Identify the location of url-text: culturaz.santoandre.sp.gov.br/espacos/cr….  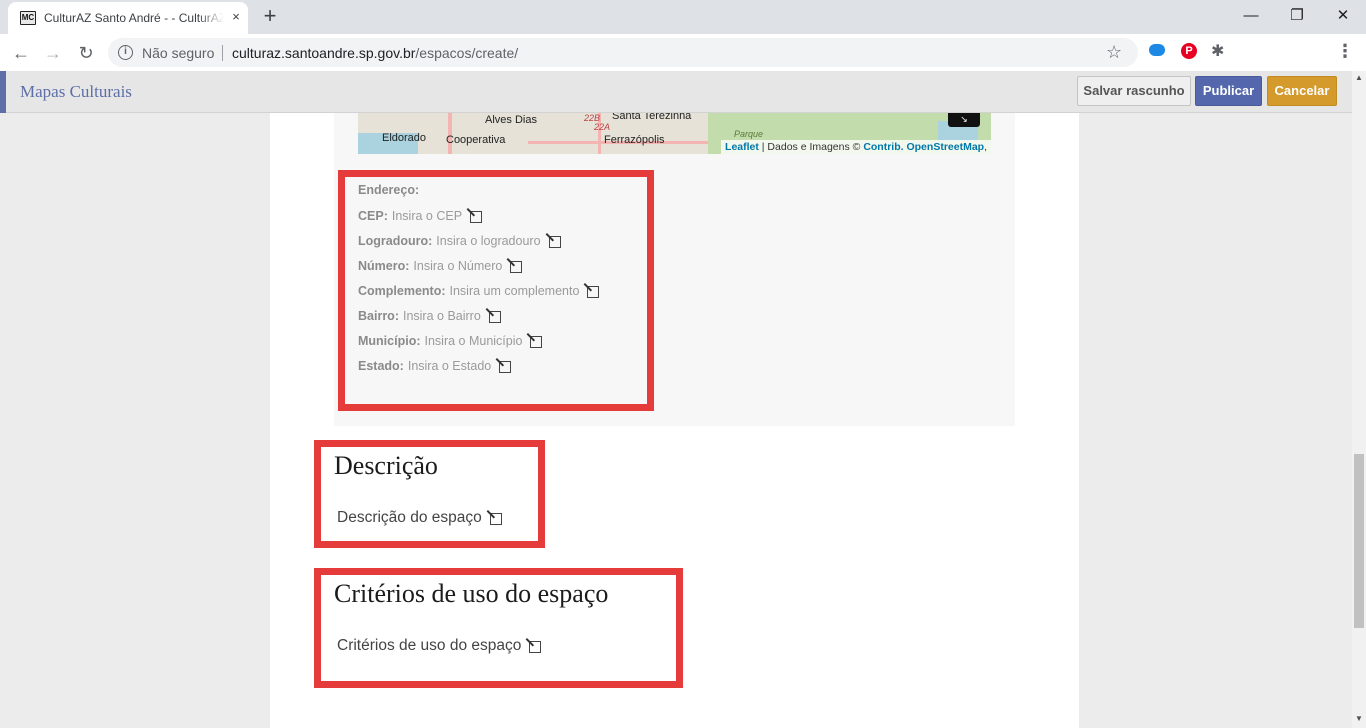
(375, 53).